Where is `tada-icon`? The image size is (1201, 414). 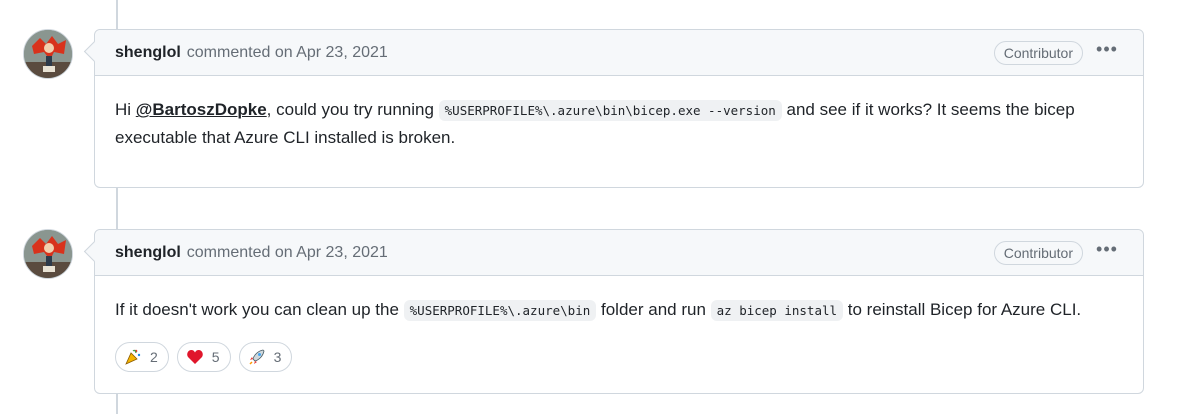
tada-icon is located at coordinates (133, 357).